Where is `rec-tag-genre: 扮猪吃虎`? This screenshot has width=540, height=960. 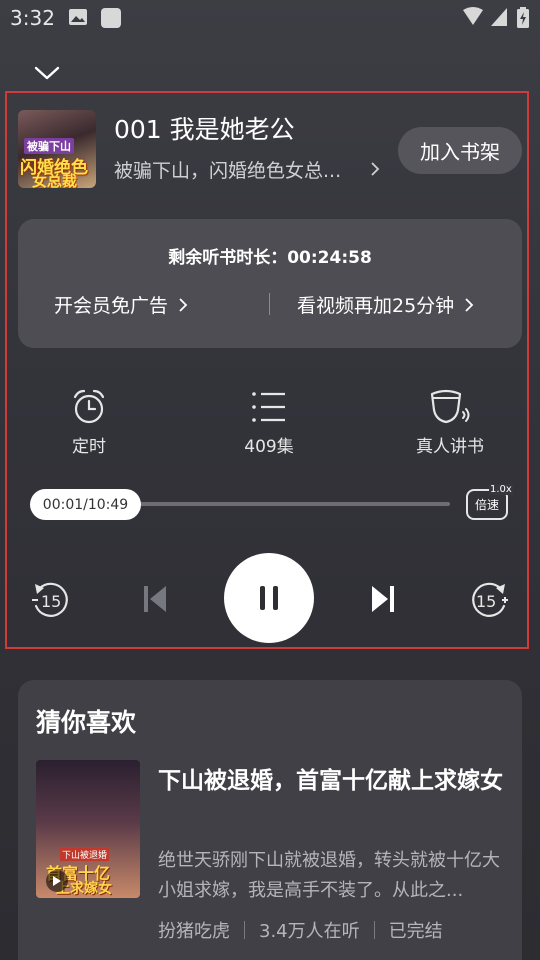
rec-tag-genre: 扮猪吃虎 is located at coordinates (194, 931).